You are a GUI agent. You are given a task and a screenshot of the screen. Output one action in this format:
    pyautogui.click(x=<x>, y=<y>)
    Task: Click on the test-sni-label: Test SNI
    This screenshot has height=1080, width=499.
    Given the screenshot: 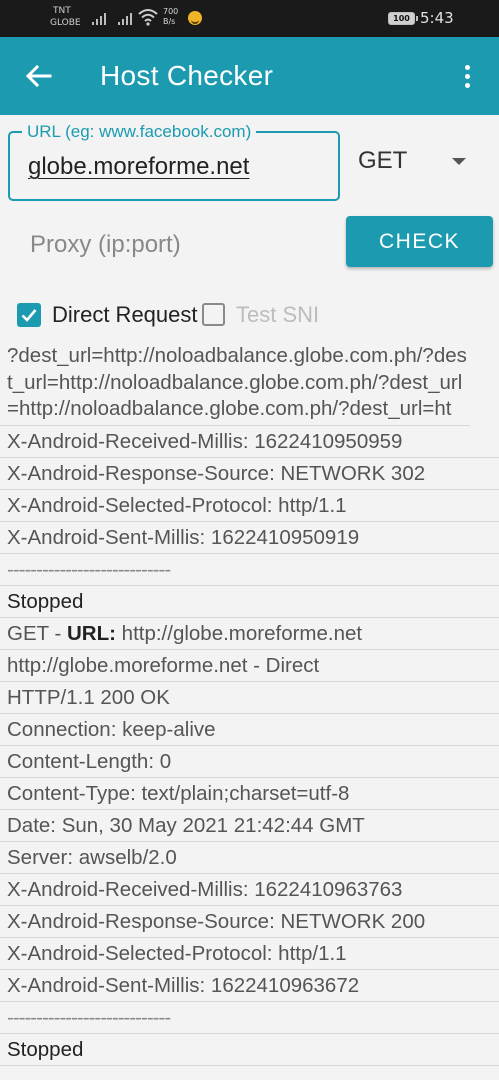 What is the action you would take?
    pyautogui.click(x=277, y=315)
    